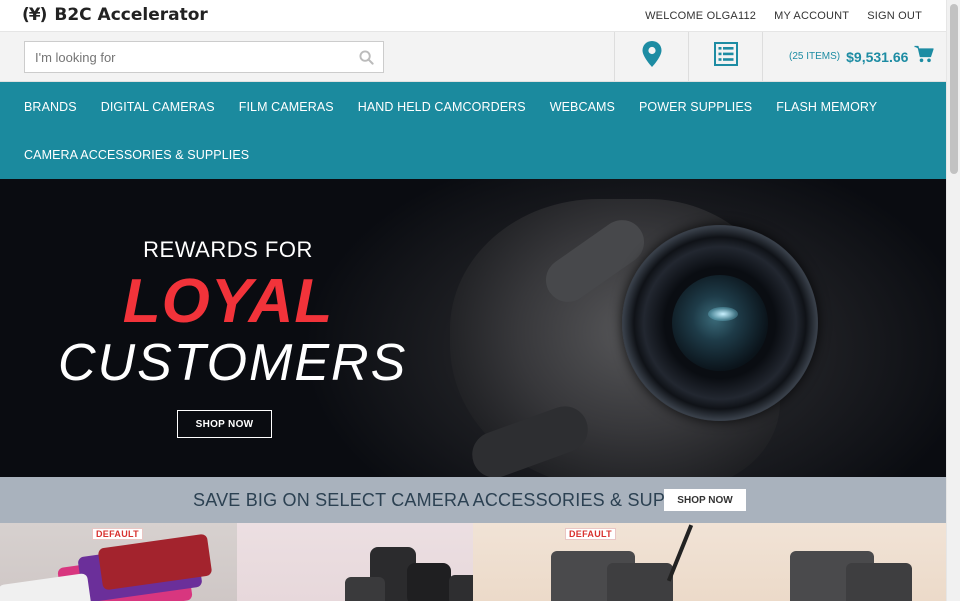 Image resolution: width=960 pixels, height=601 pixels. Describe the element at coordinates (680, 553) in the screenshot. I see `antenna-image` at that location.